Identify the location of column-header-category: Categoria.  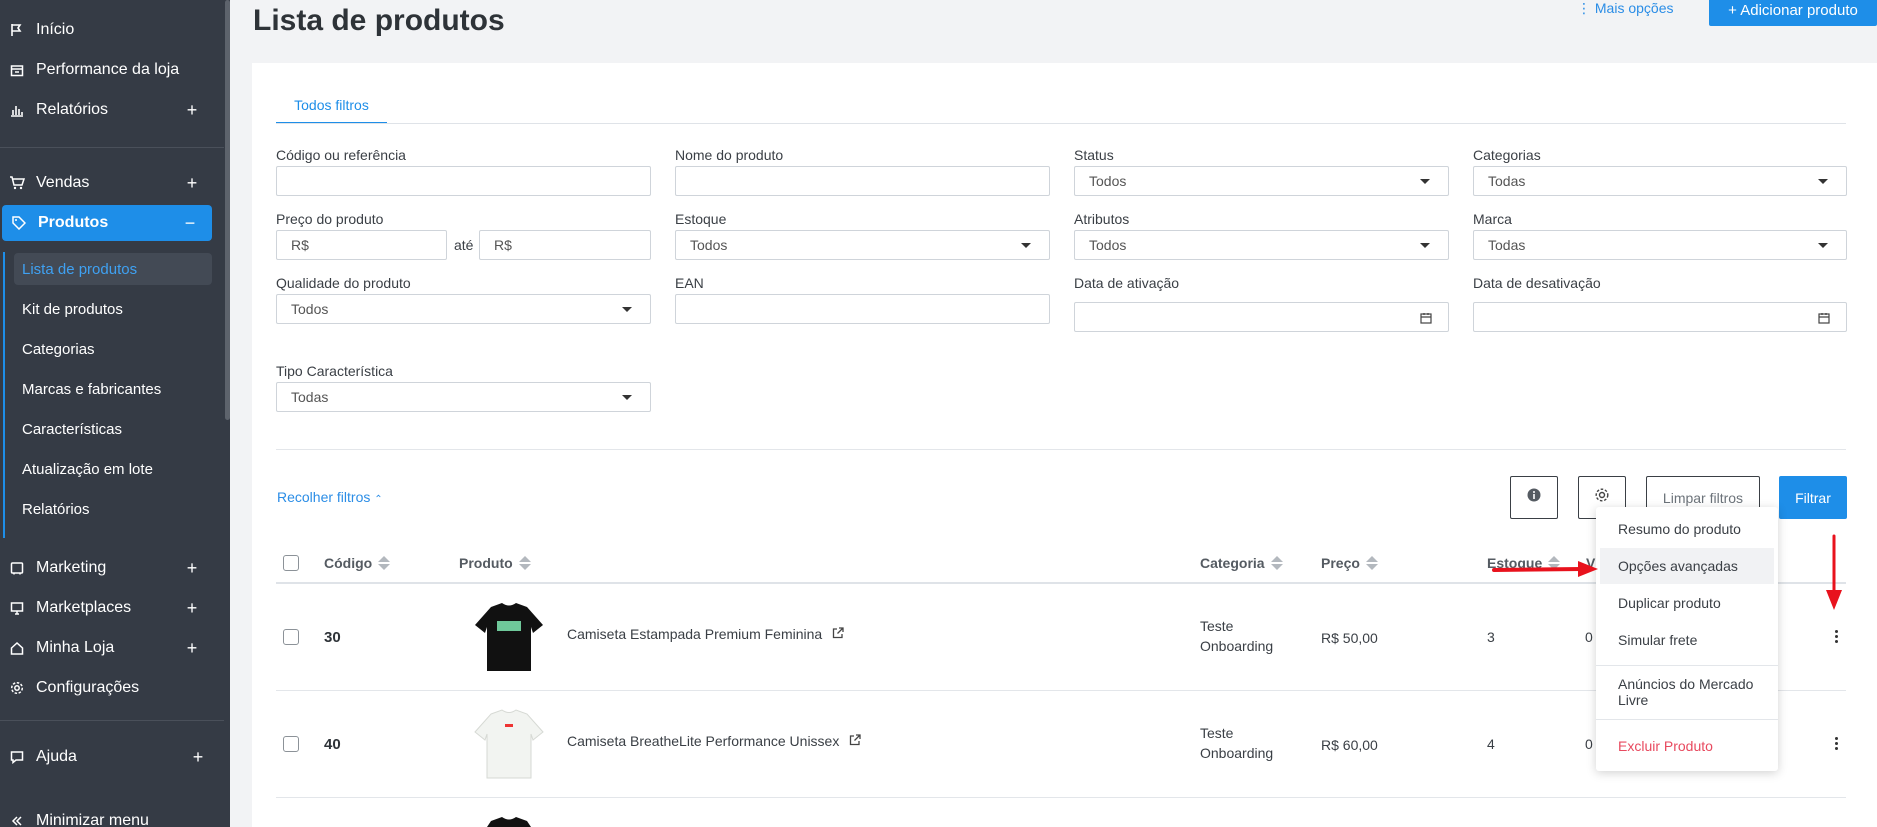
(1241, 563).